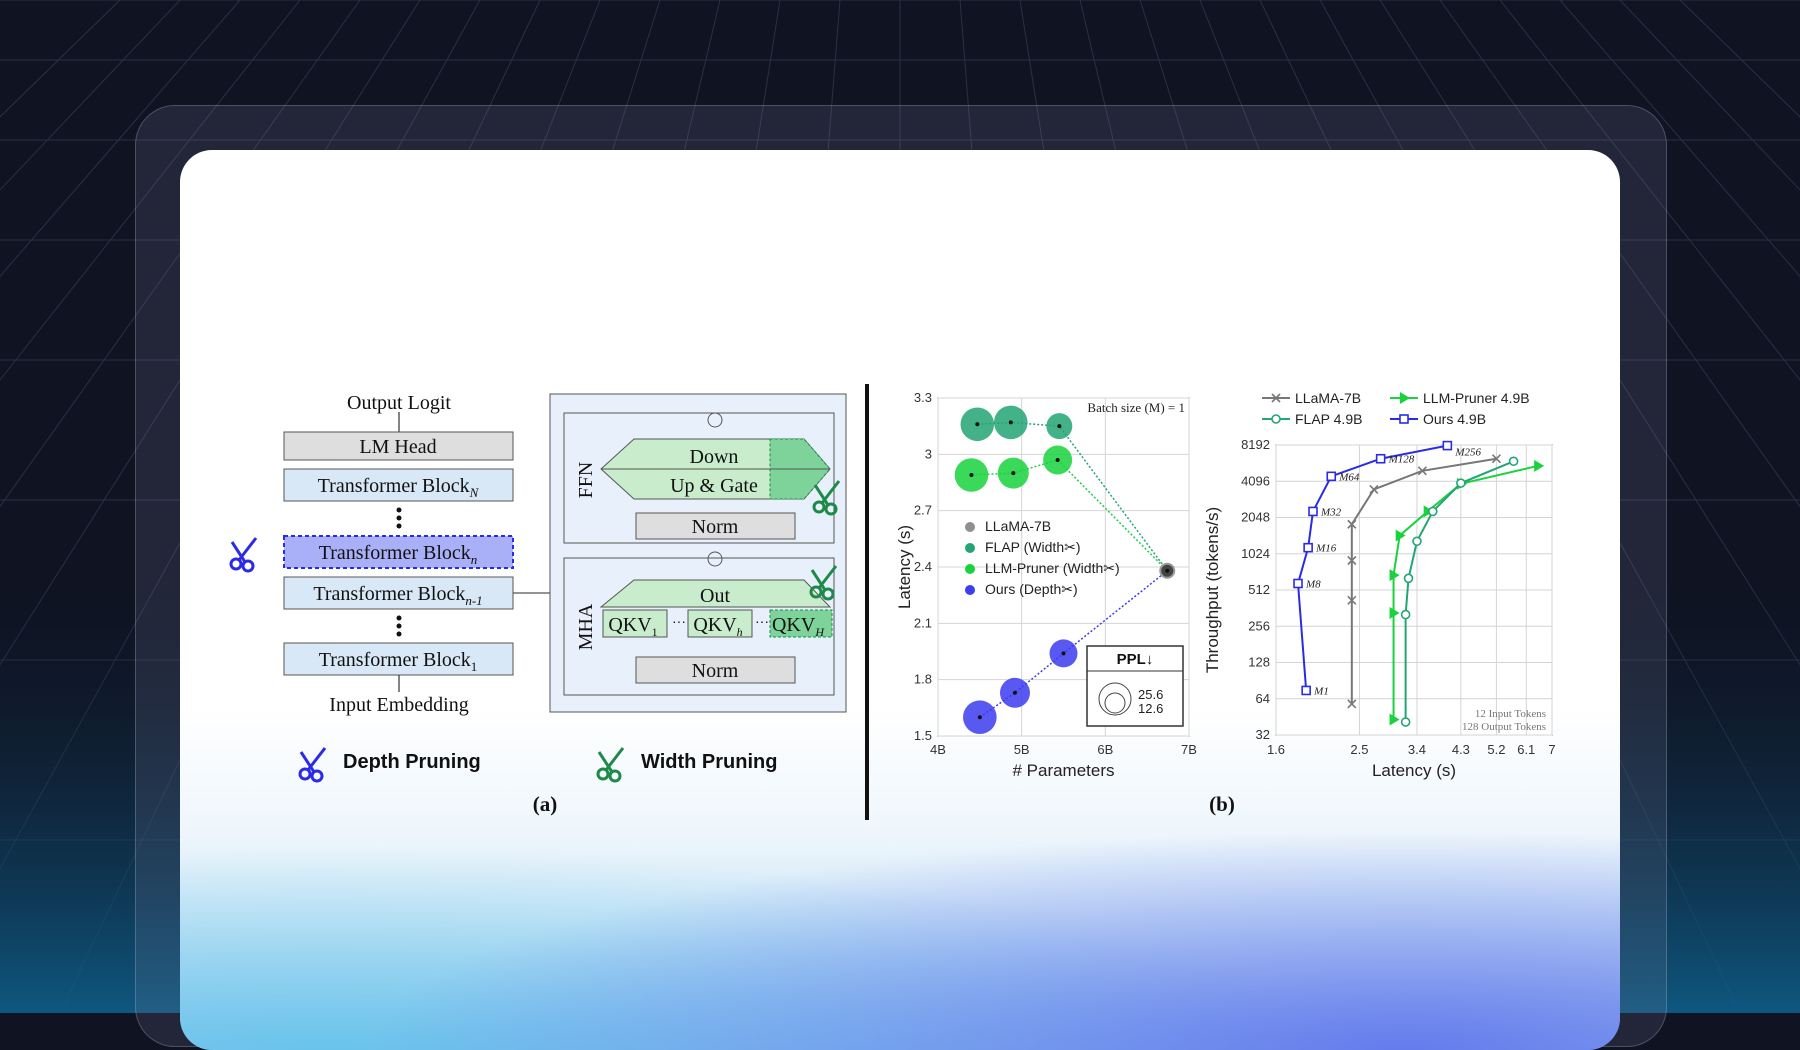 The width and height of the screenshot is (1800, 1050). I want to click on legend-label: Ours 4.9B, so click(1454, 419).